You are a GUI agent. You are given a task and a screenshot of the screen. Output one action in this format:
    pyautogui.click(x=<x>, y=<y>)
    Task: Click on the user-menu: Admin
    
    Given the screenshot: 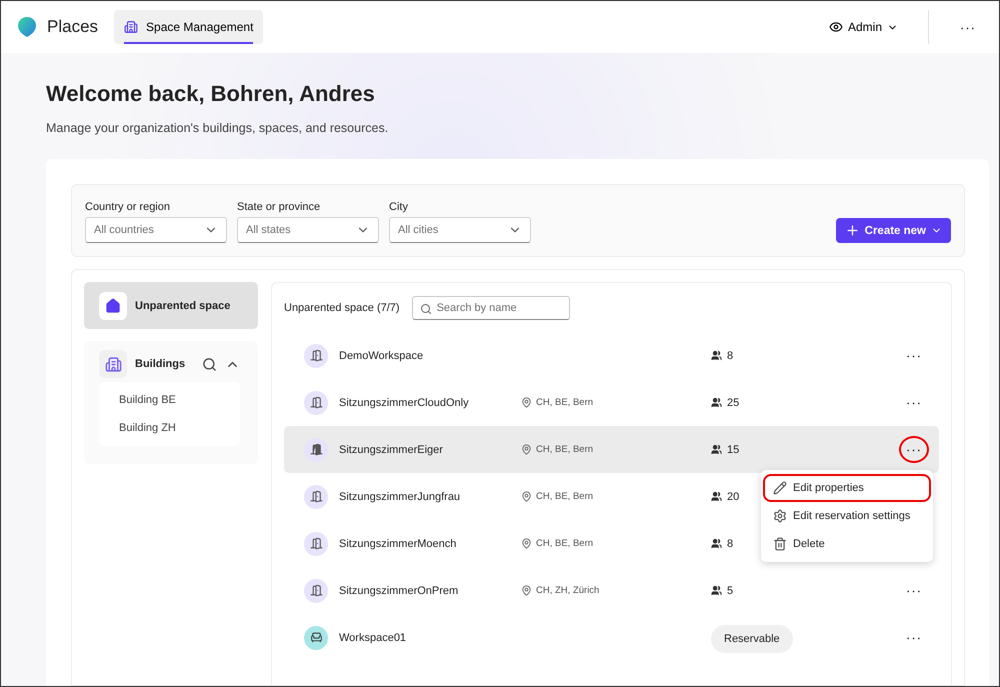 What is the action you would take?
    pyautogui.click(x=863, y=27)
    